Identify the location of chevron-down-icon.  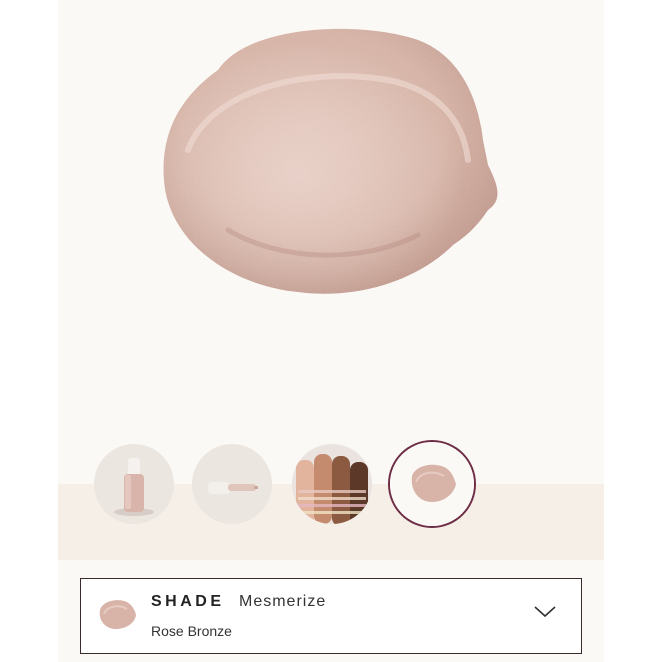
(545, 612).